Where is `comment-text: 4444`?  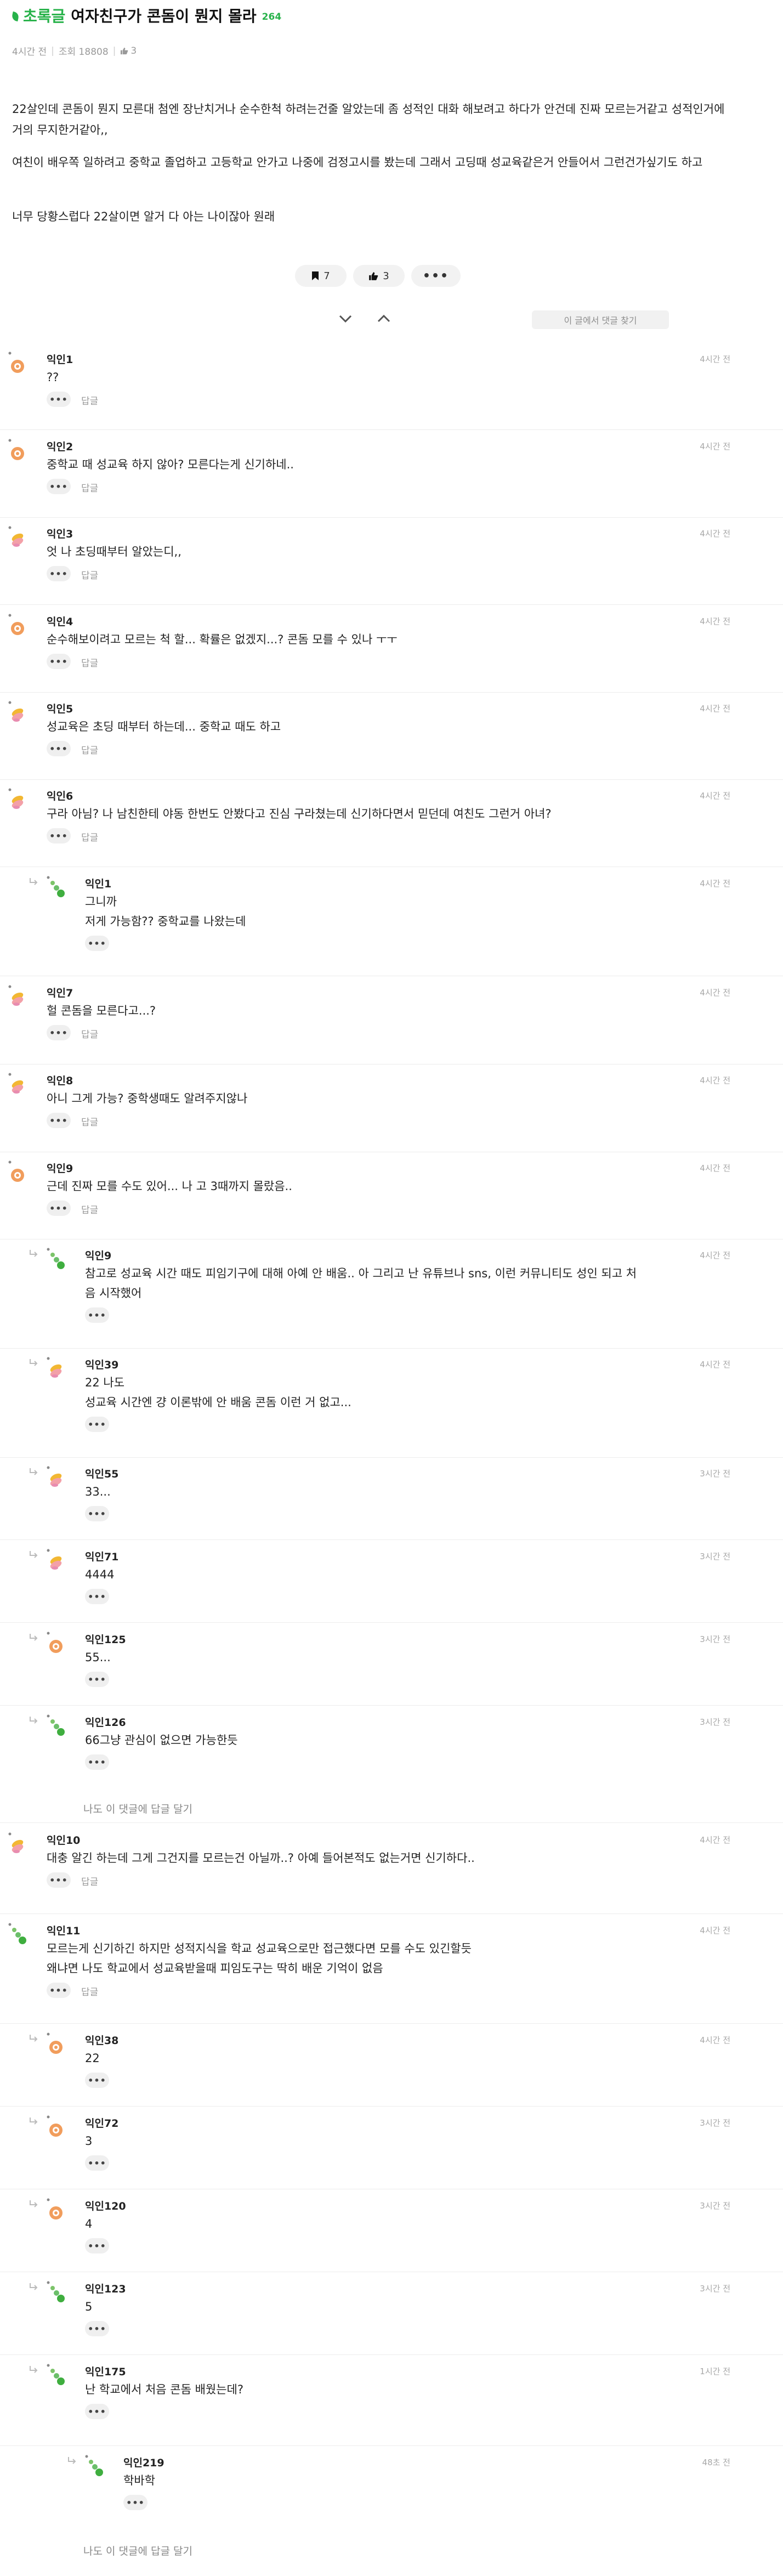
comment-text: 4444 is located at coordinates (100, 1574).